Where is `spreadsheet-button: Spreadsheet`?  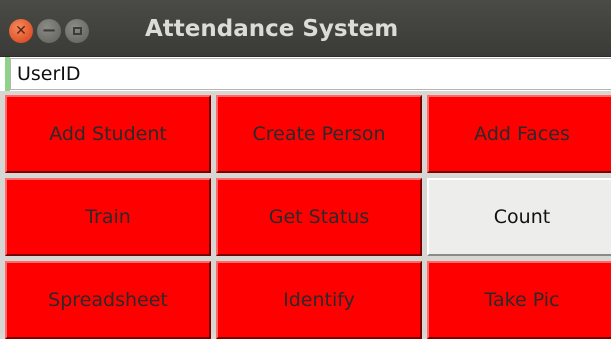
spreadsheet-button: Spreadsheet is located at coordinates (108, 300).